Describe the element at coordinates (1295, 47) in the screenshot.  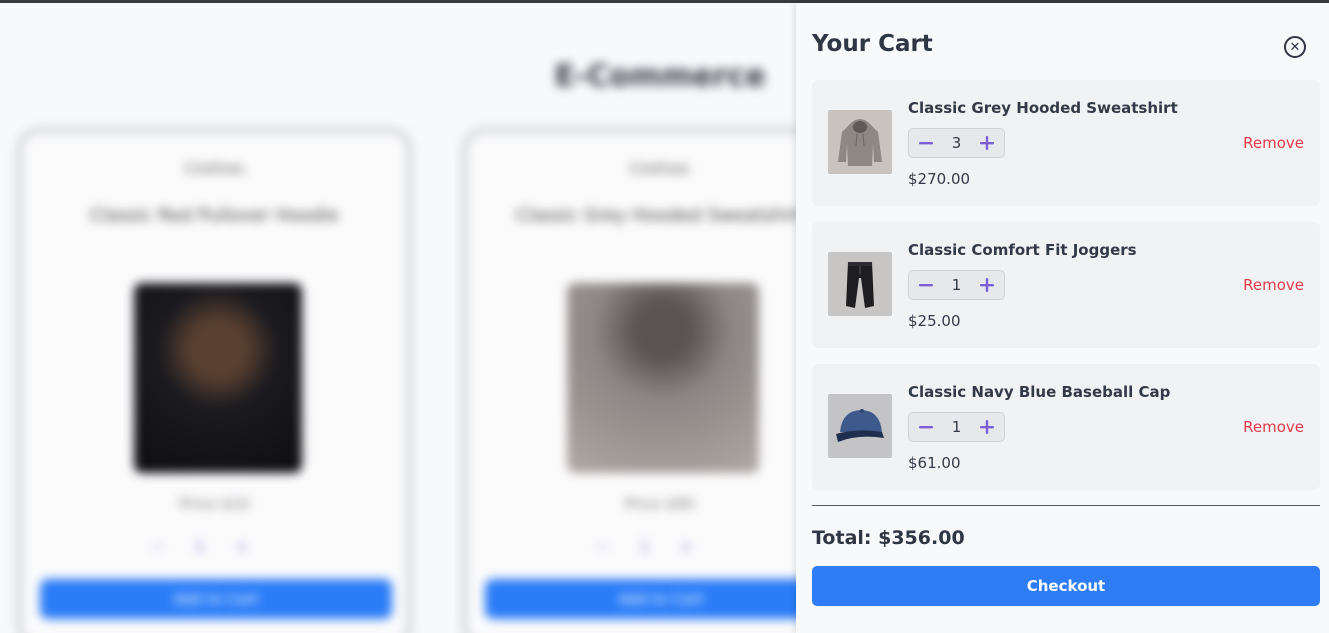
I see `close-icon: ✕` at that location.